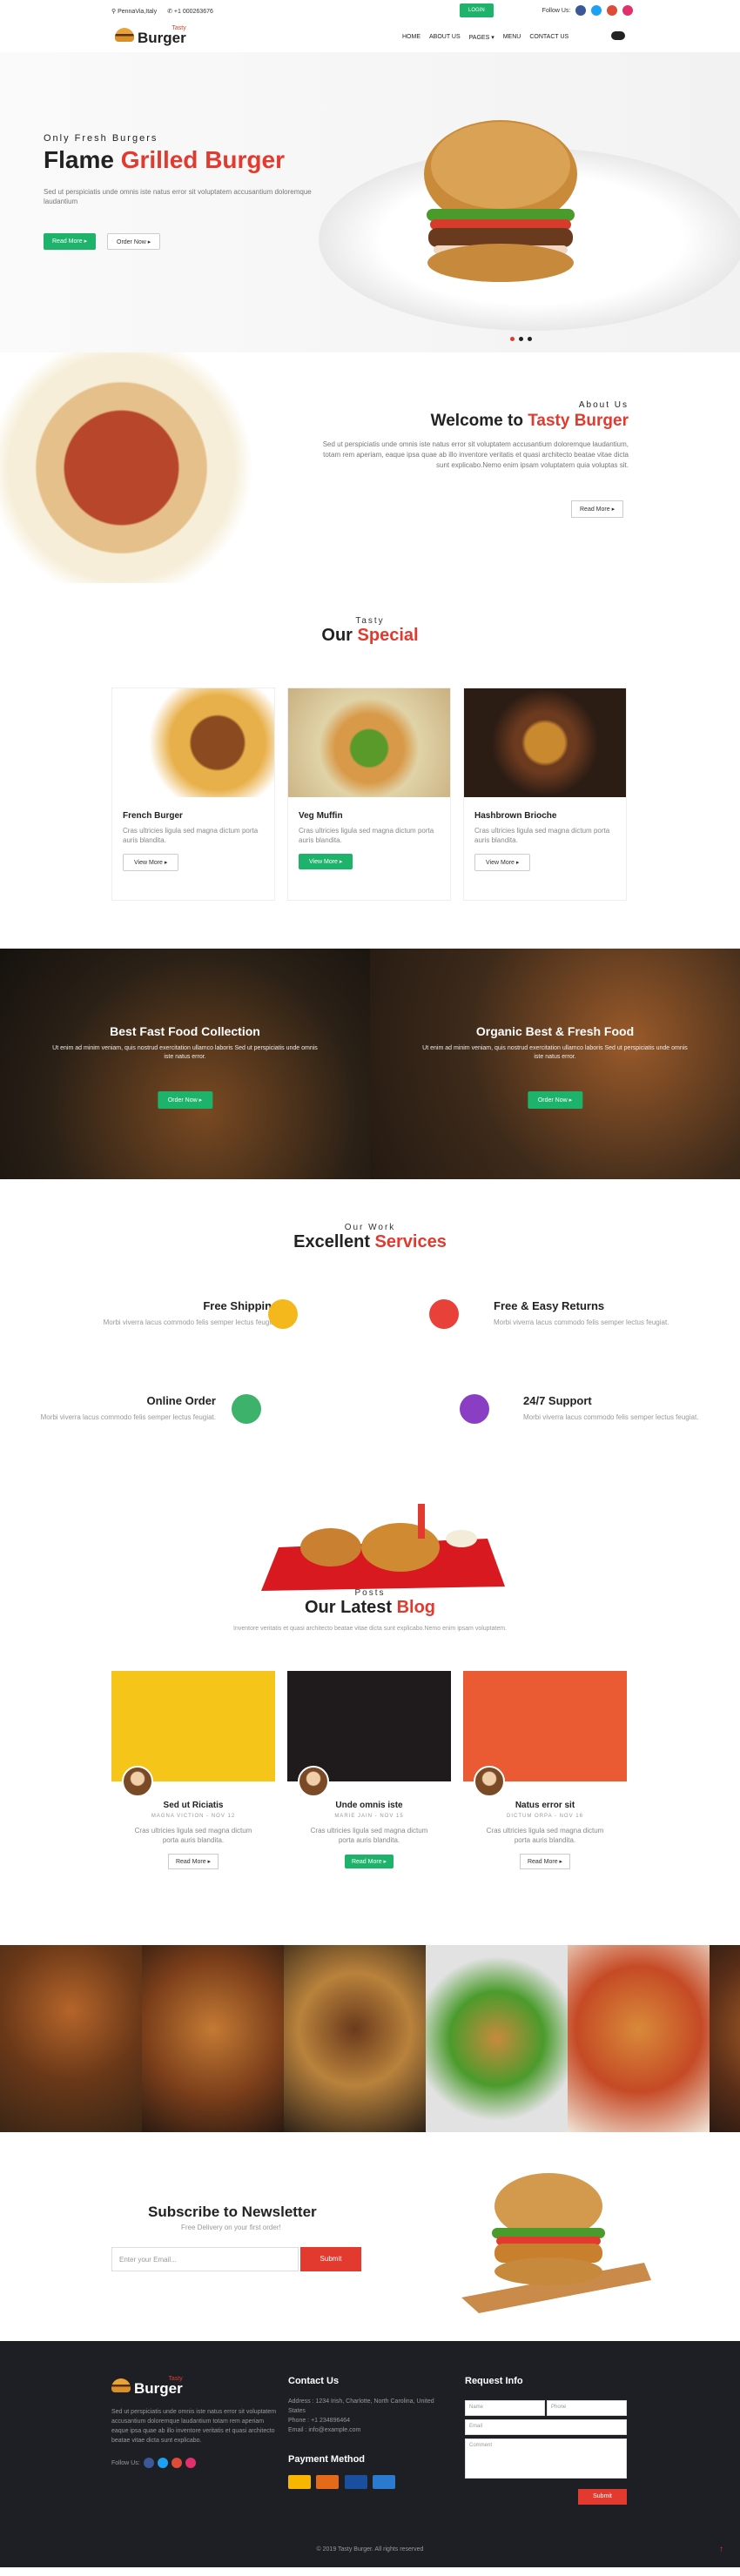  What do you see at coordinates (369, 1817) in the screenshot?
I see `blog-card-meta: MARIE JAIN - NOV 15` at bounding box center [369, 1817].